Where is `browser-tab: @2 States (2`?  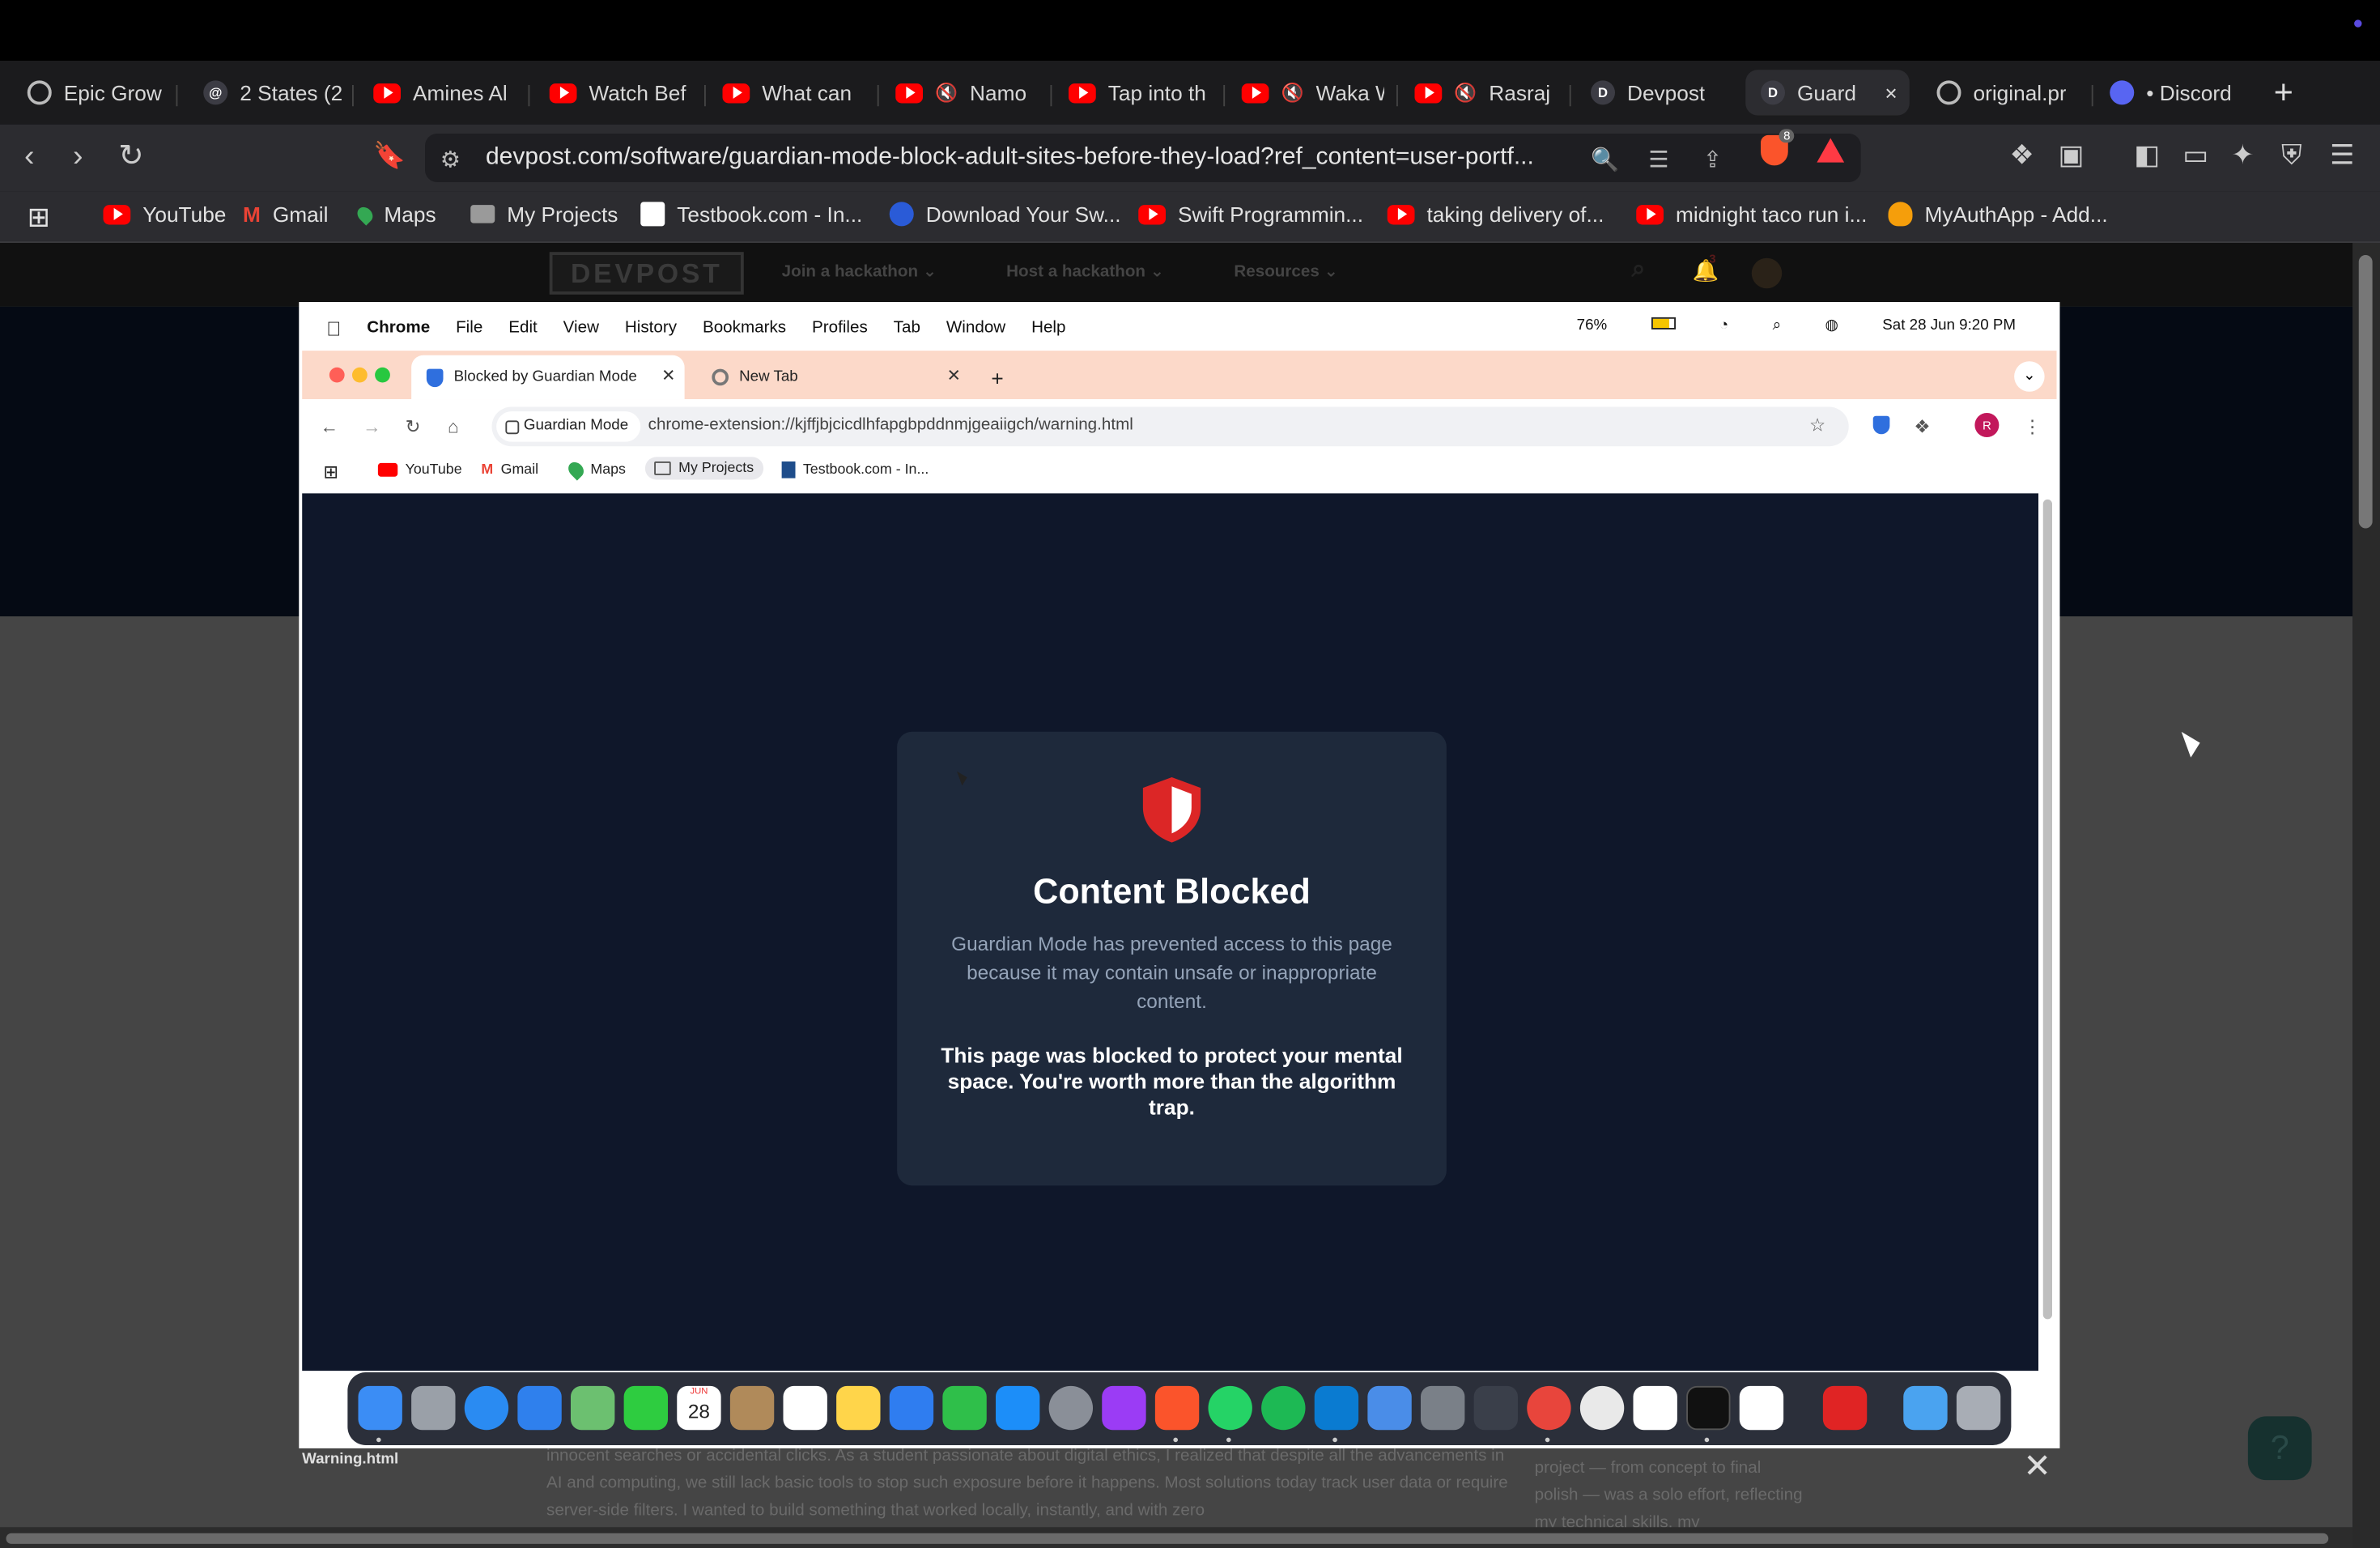 browser-tab: @2 States (2 is located at coordinates (267, 92).